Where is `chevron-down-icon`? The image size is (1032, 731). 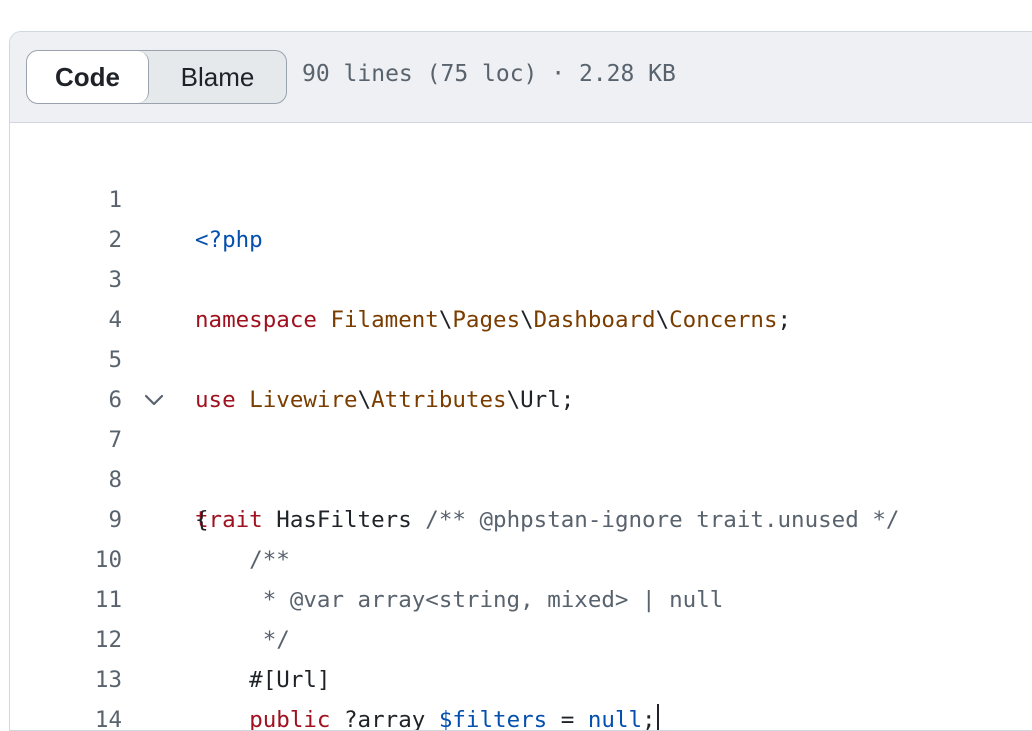
chevron-down-icon is located at coordinates (154, 400).